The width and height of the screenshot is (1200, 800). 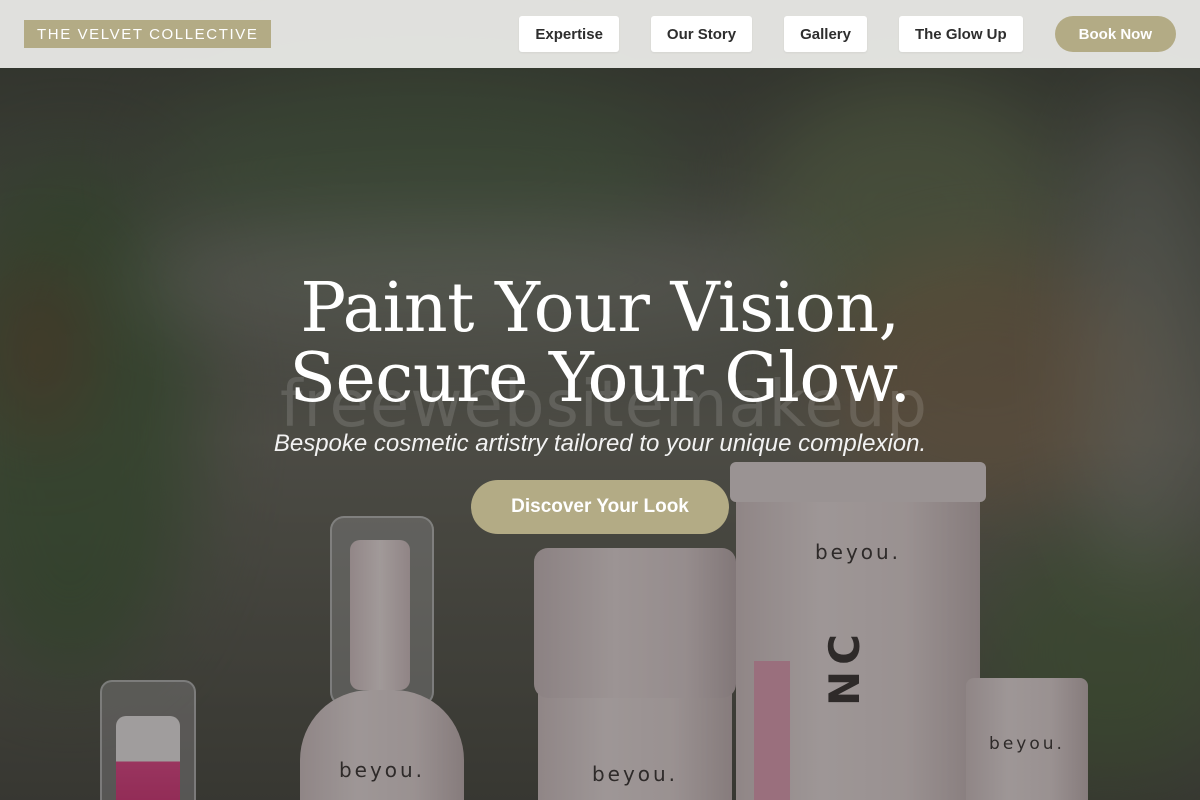 I want to click on book-now-button: Book Now, so click(x=1115, y=34).